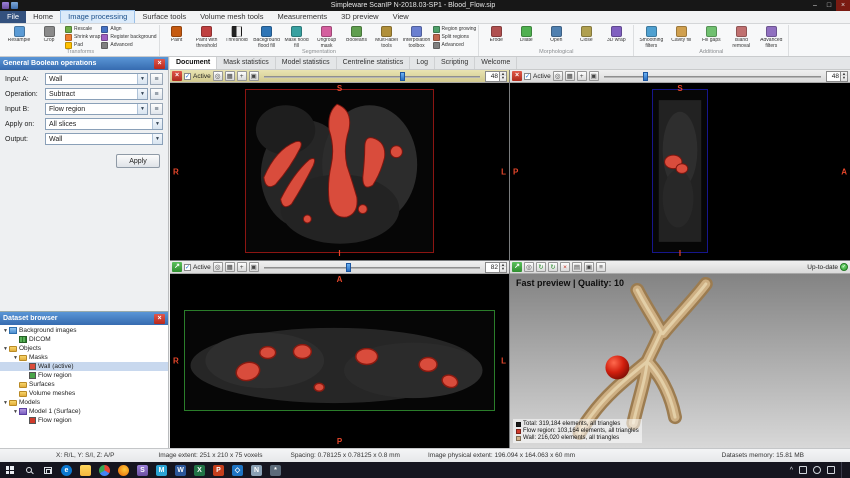 The height and width of the screenshot is (478, 850). I want to click on paint-button: Paint, so click(177, 34).